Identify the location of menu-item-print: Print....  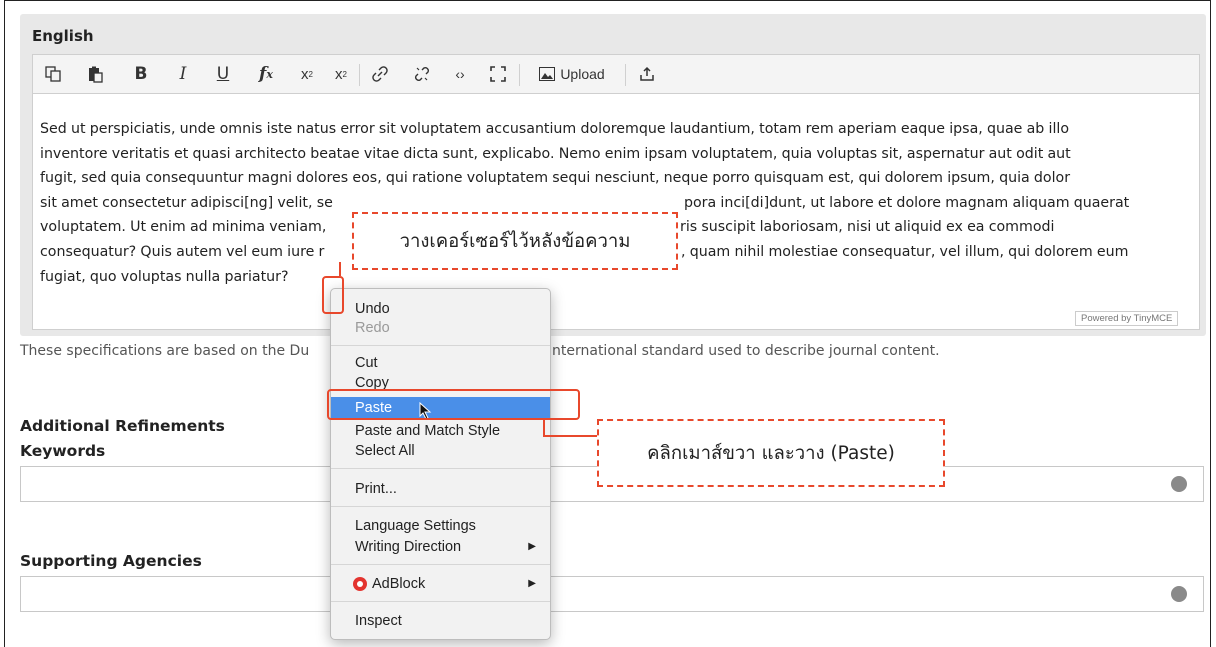
(440, 489).